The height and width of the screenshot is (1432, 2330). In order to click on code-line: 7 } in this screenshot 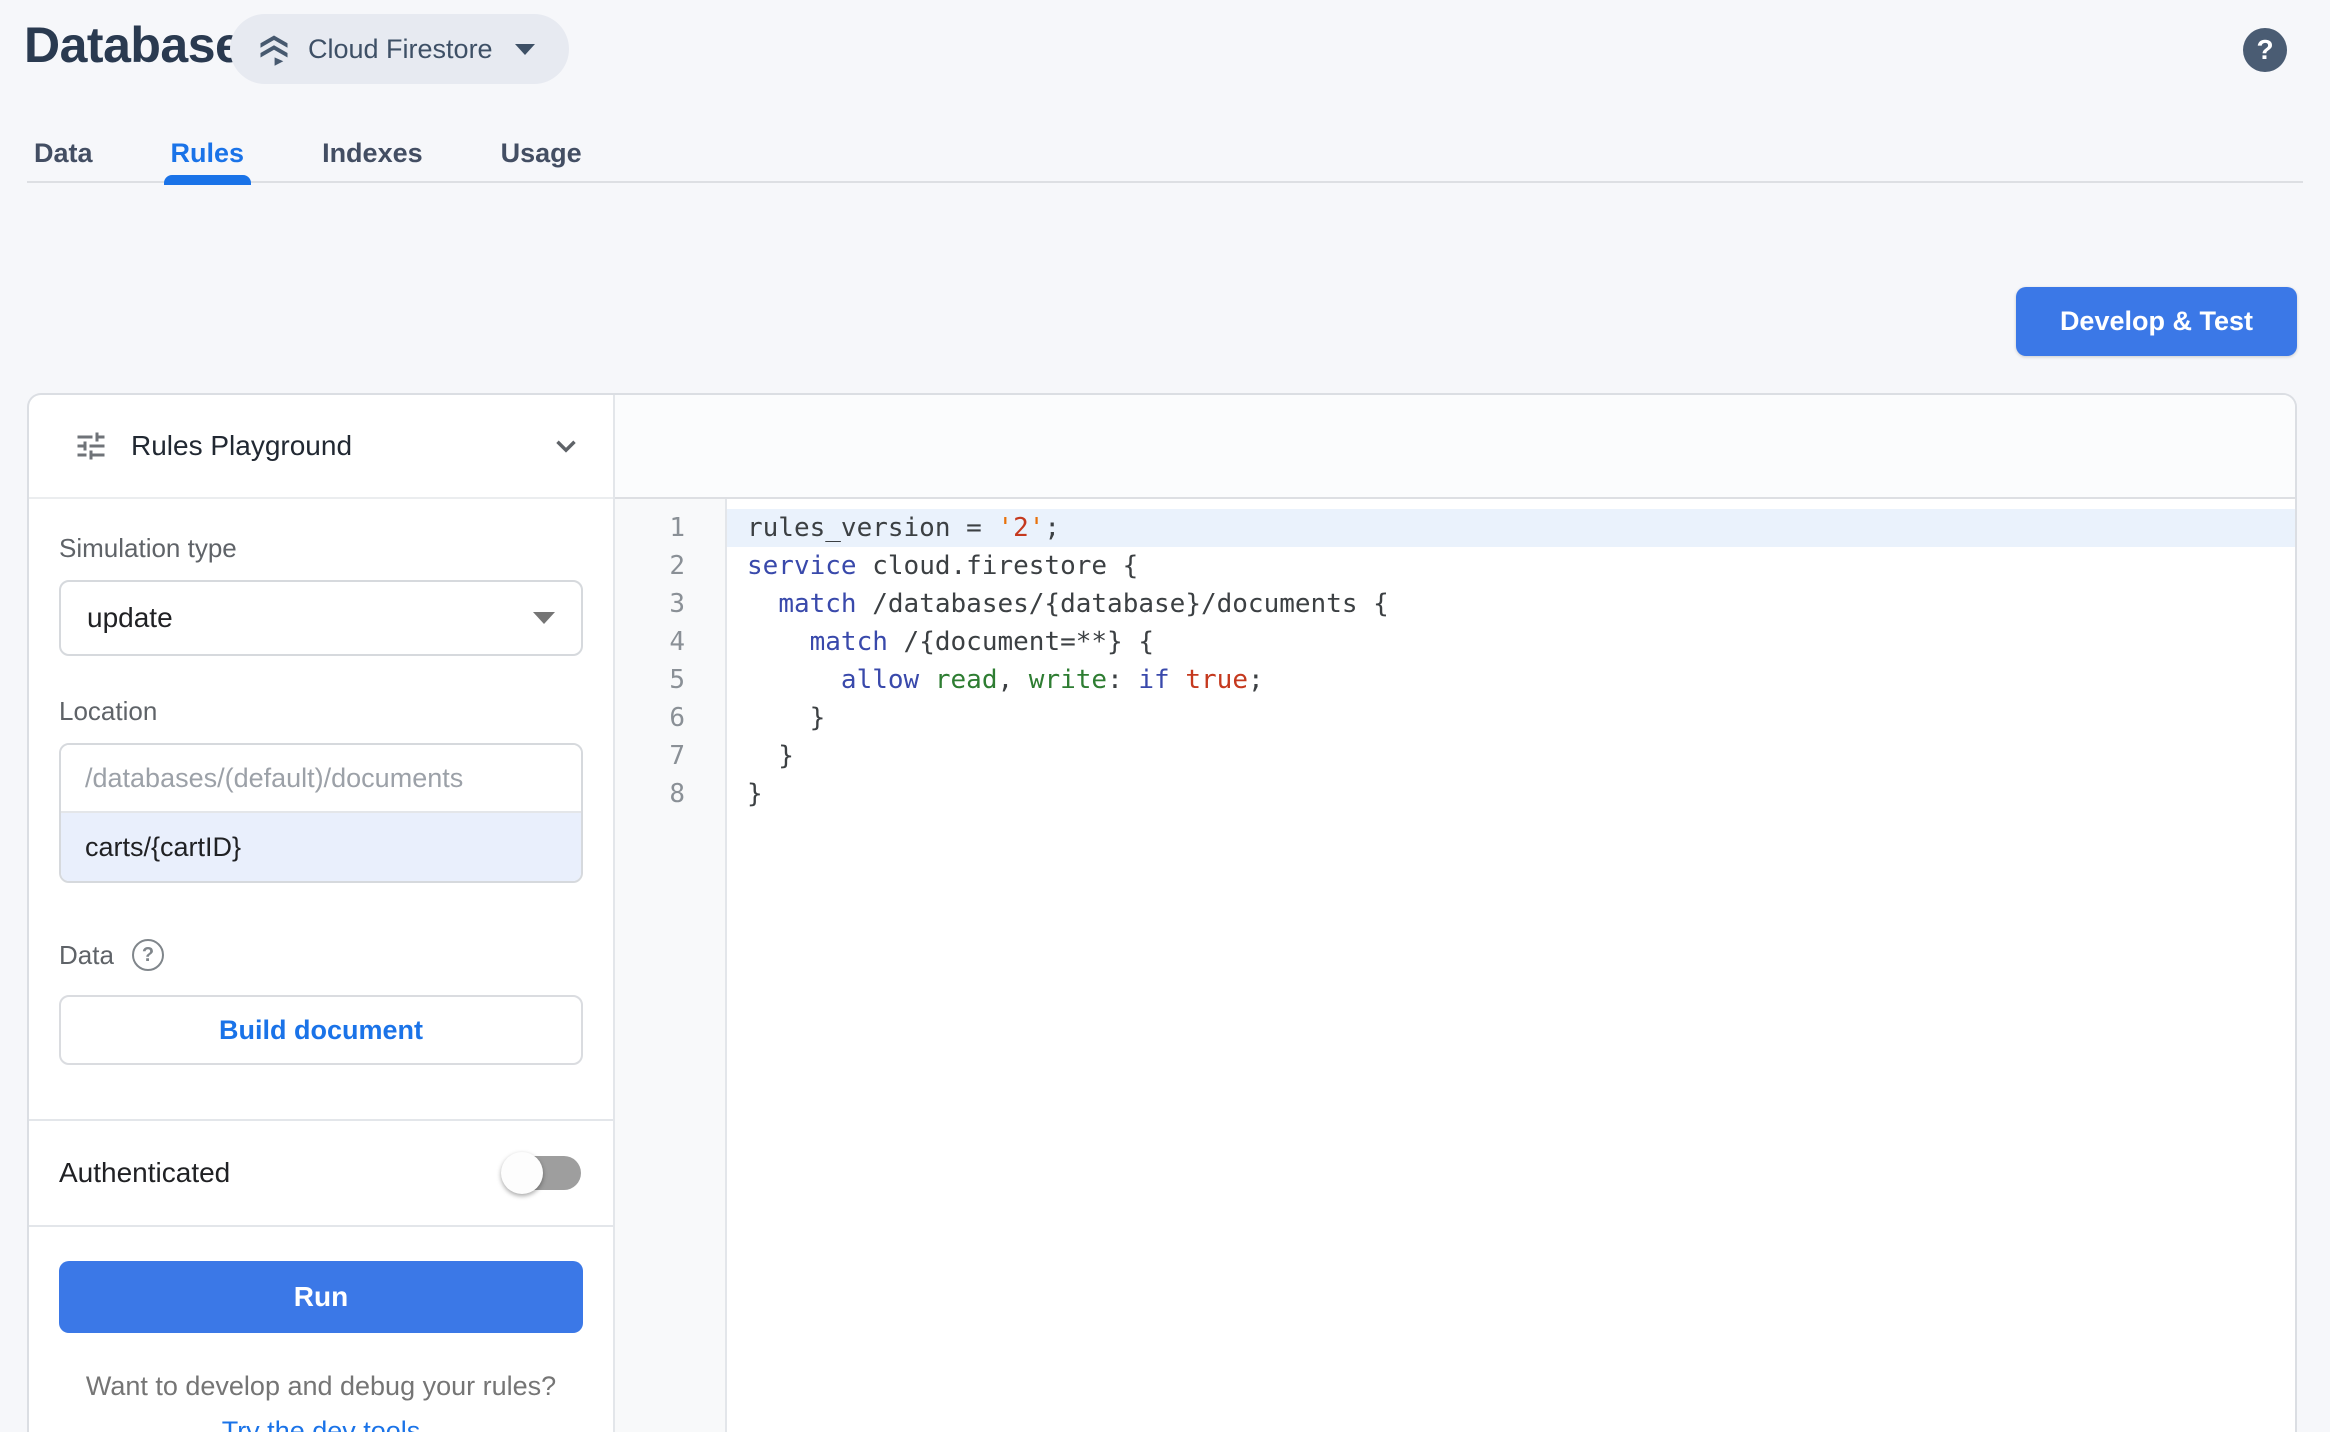, I will do `click(1455, 756)`.